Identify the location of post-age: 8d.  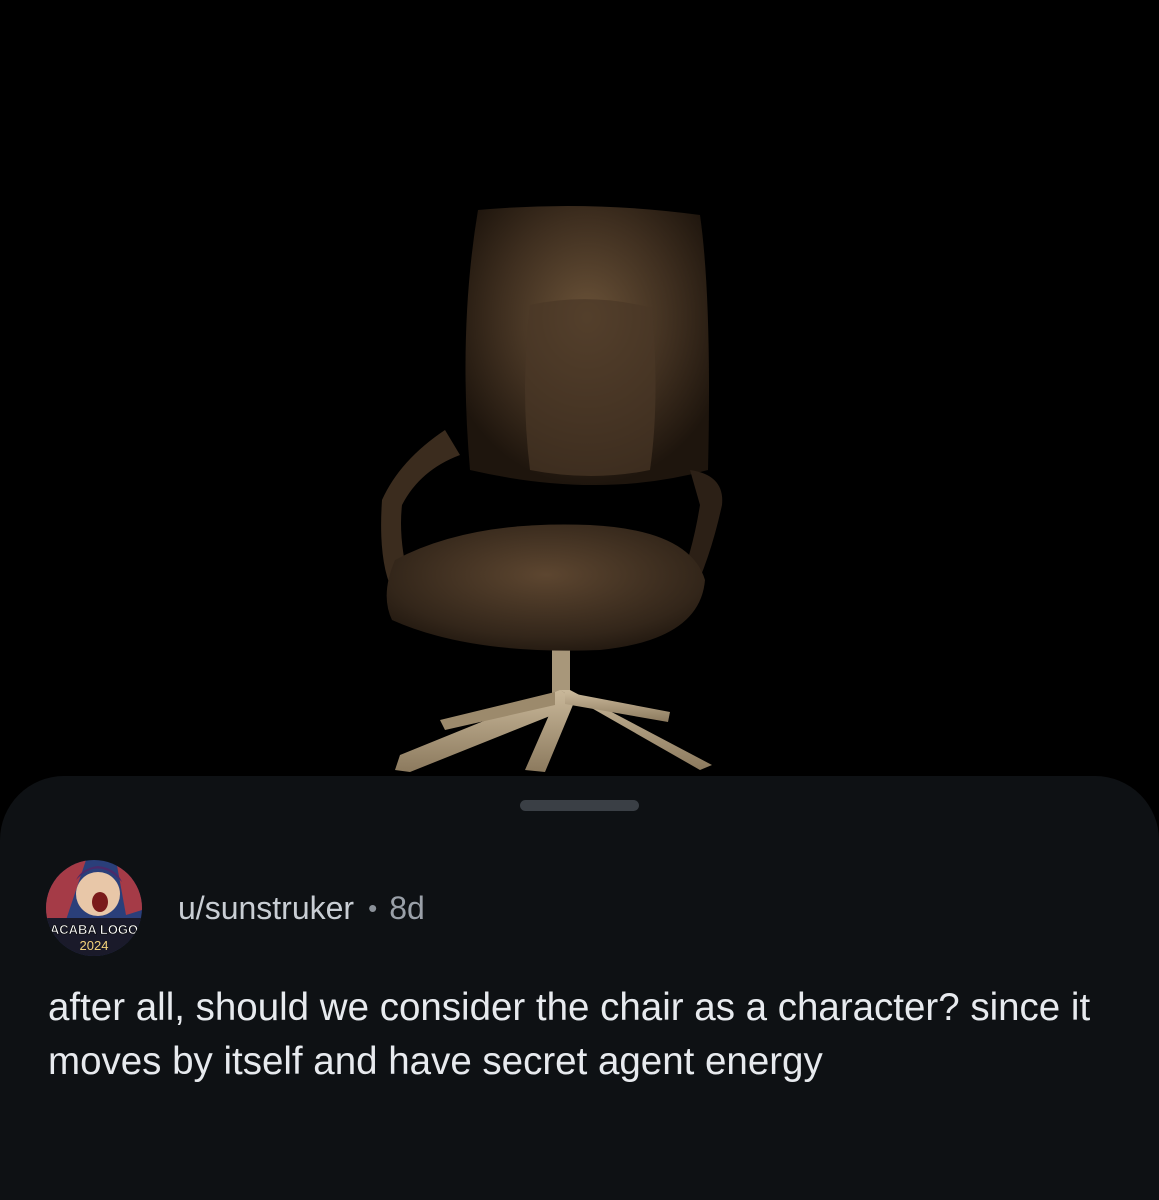
(407, 907).